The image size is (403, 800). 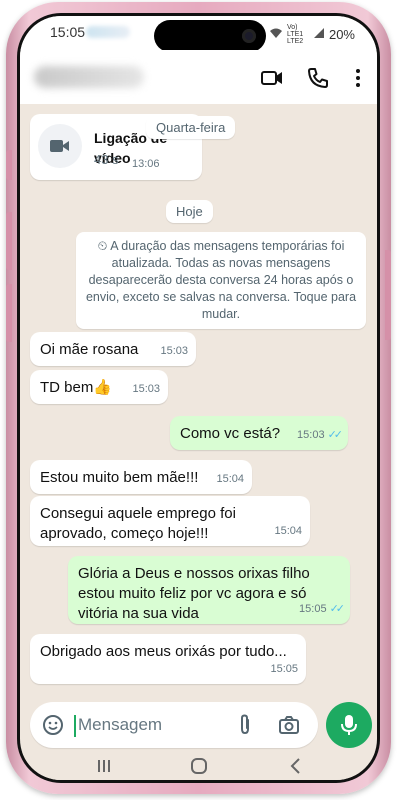 I want to click on date-chip-wednesday: Quarta-feira, so click(x=191, y=127).